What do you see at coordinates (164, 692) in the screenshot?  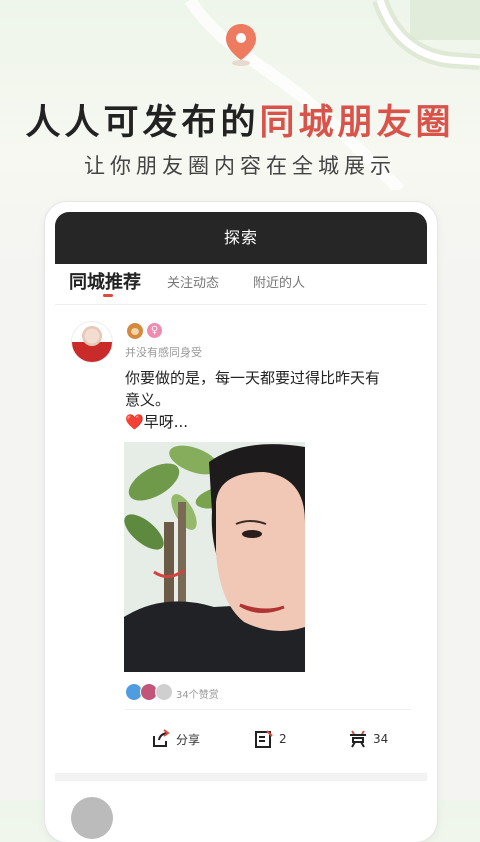 I see `liker-avatar` at bounding box center [164, 692].